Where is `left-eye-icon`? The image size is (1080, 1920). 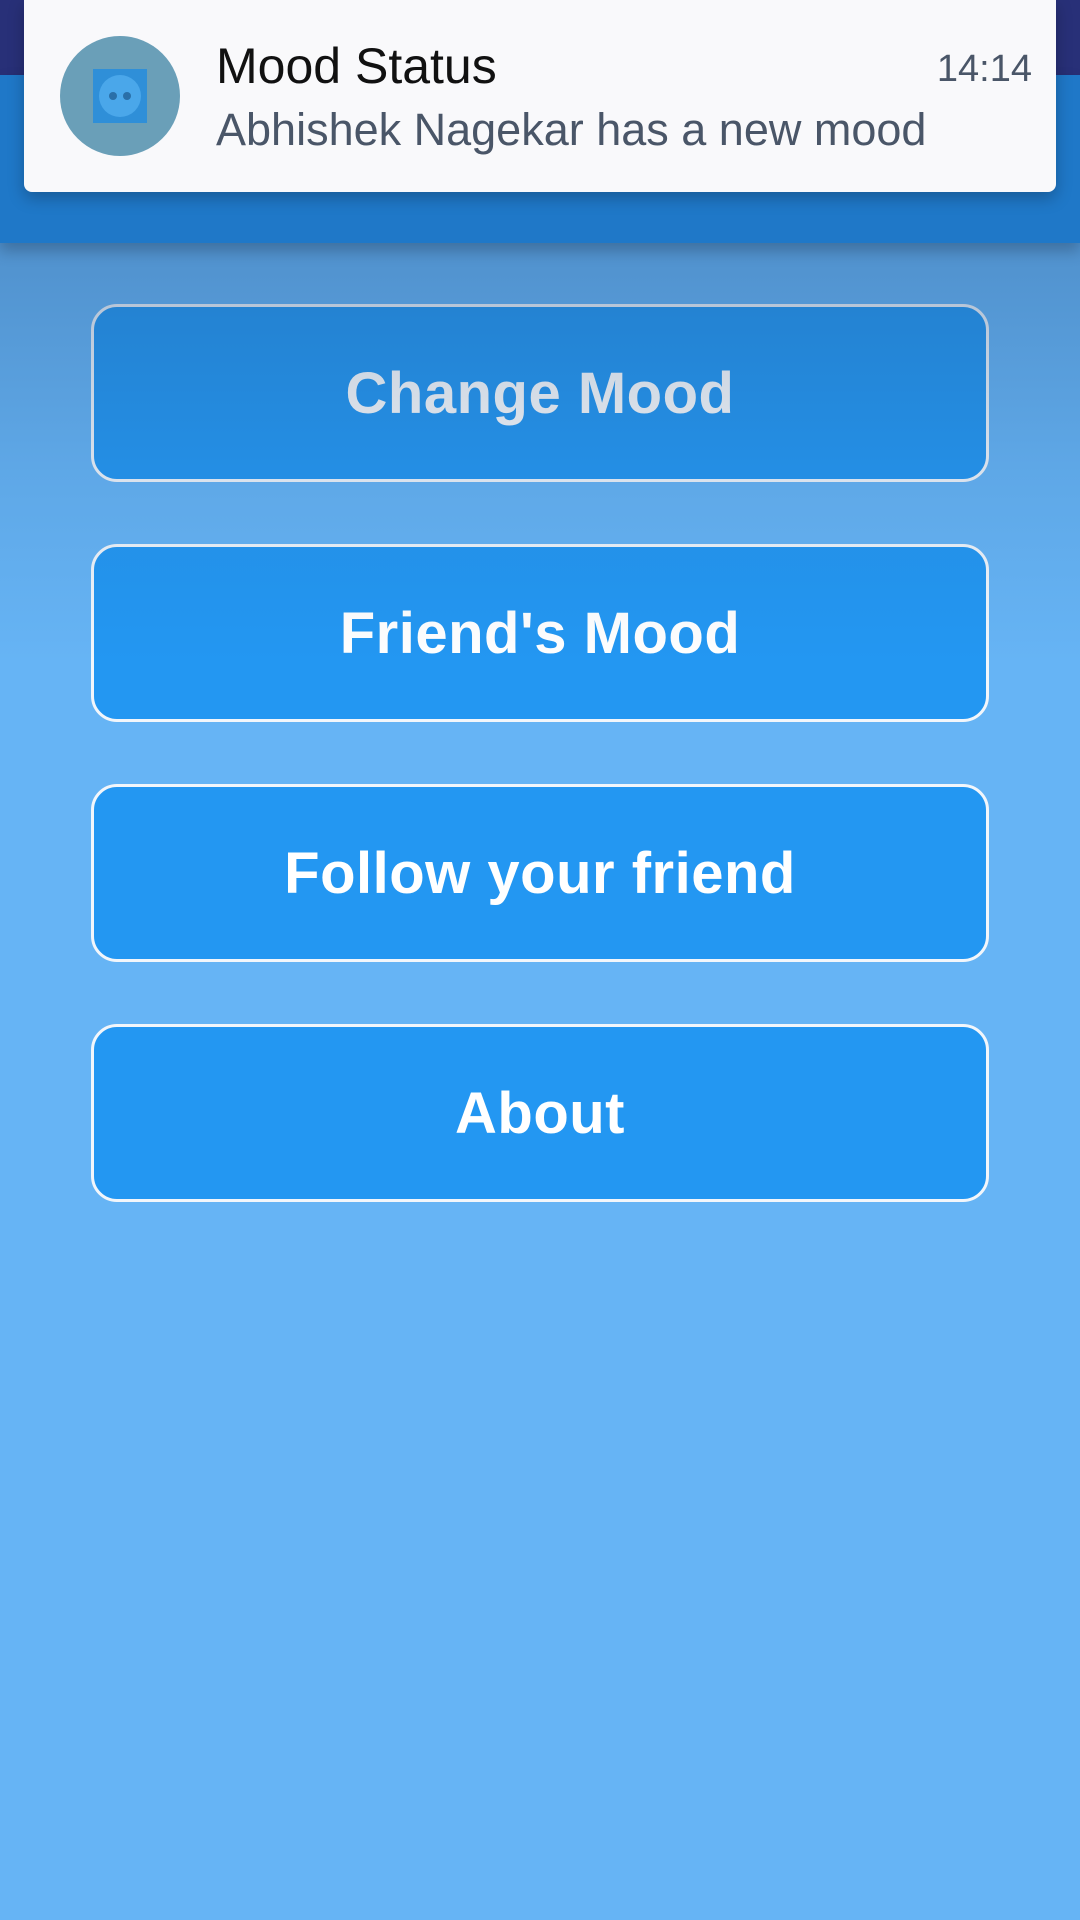
left-eye-icon is located at coordinates (113, 96).